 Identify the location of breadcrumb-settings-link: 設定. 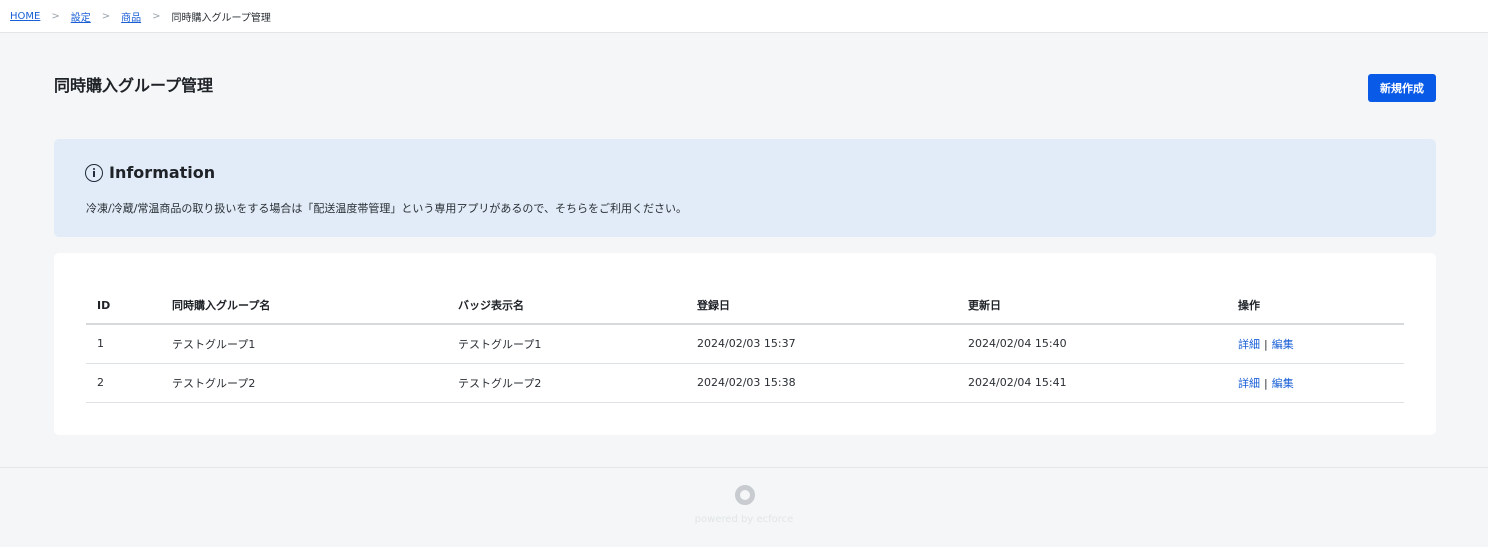
(81, 16).